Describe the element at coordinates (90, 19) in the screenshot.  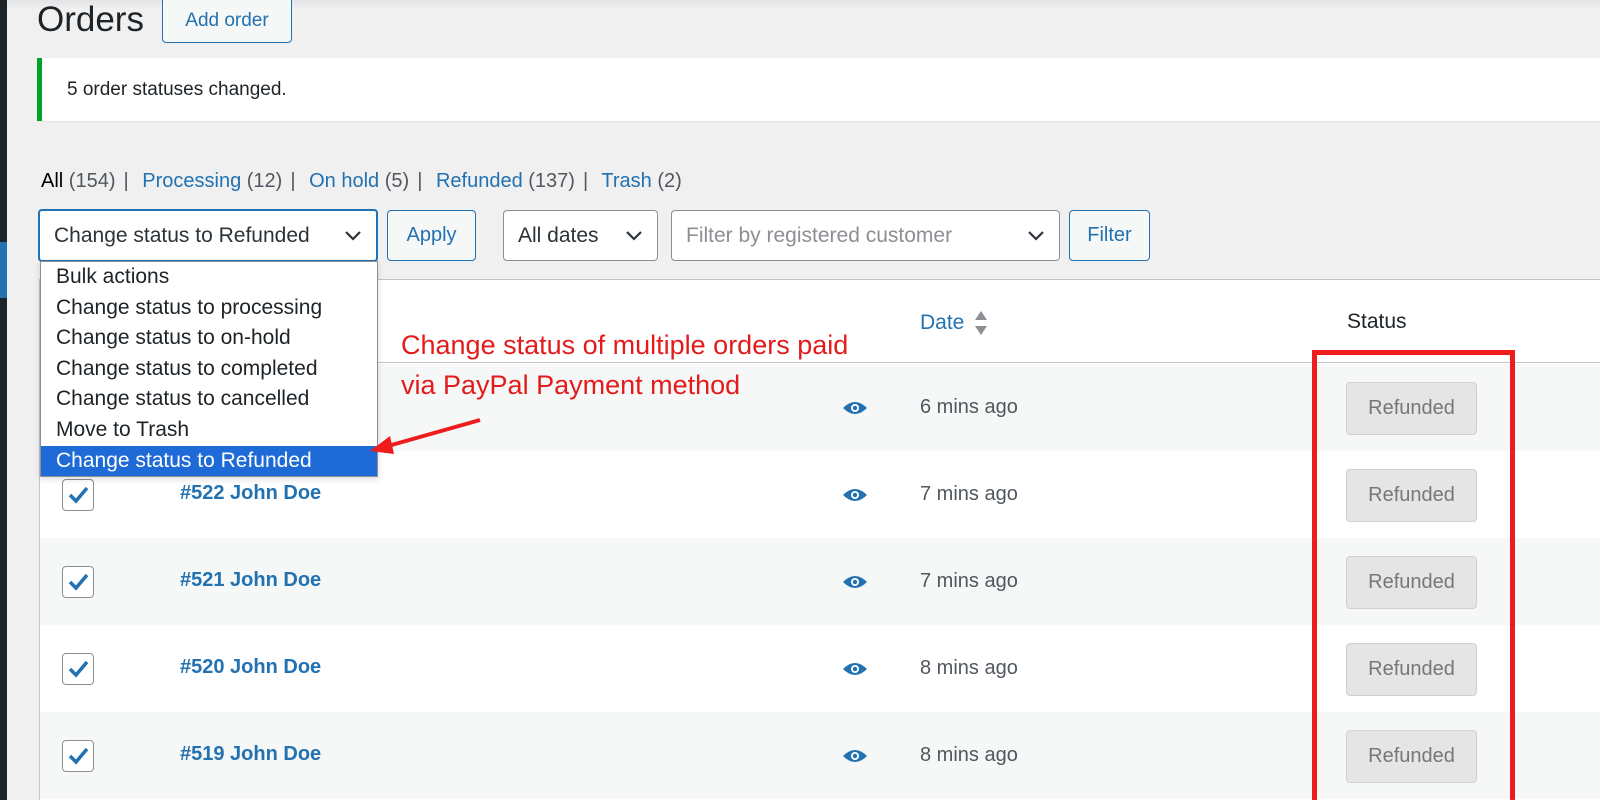
I see `page-title: Orders` at that location.